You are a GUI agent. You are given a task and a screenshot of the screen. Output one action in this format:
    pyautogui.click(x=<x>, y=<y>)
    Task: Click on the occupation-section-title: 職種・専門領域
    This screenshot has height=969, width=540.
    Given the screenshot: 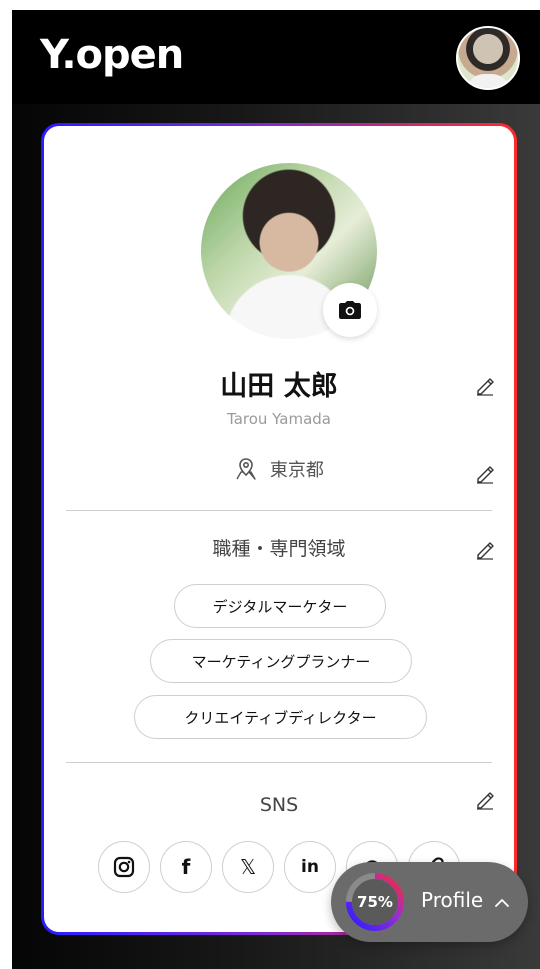 What is the action you would take?
    pyautogui.click(x=279, y=549)
    